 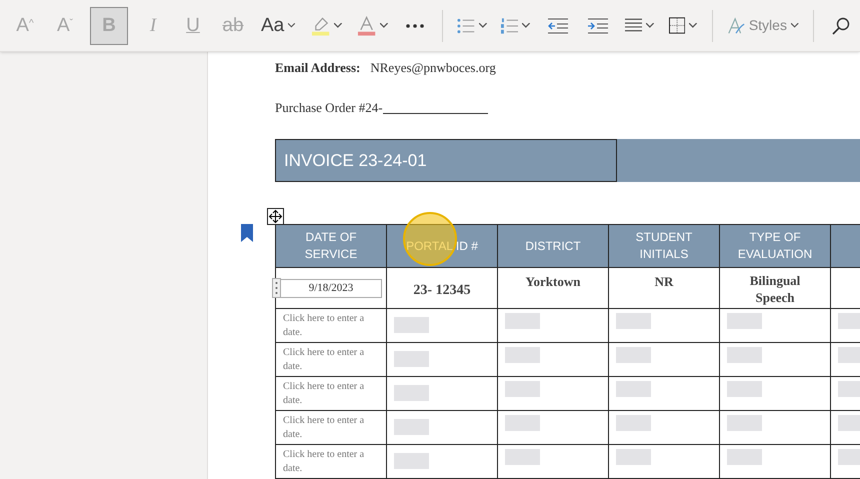 I want to click on column-header: STUDENT INITIALS, so click(x=664, y=246).